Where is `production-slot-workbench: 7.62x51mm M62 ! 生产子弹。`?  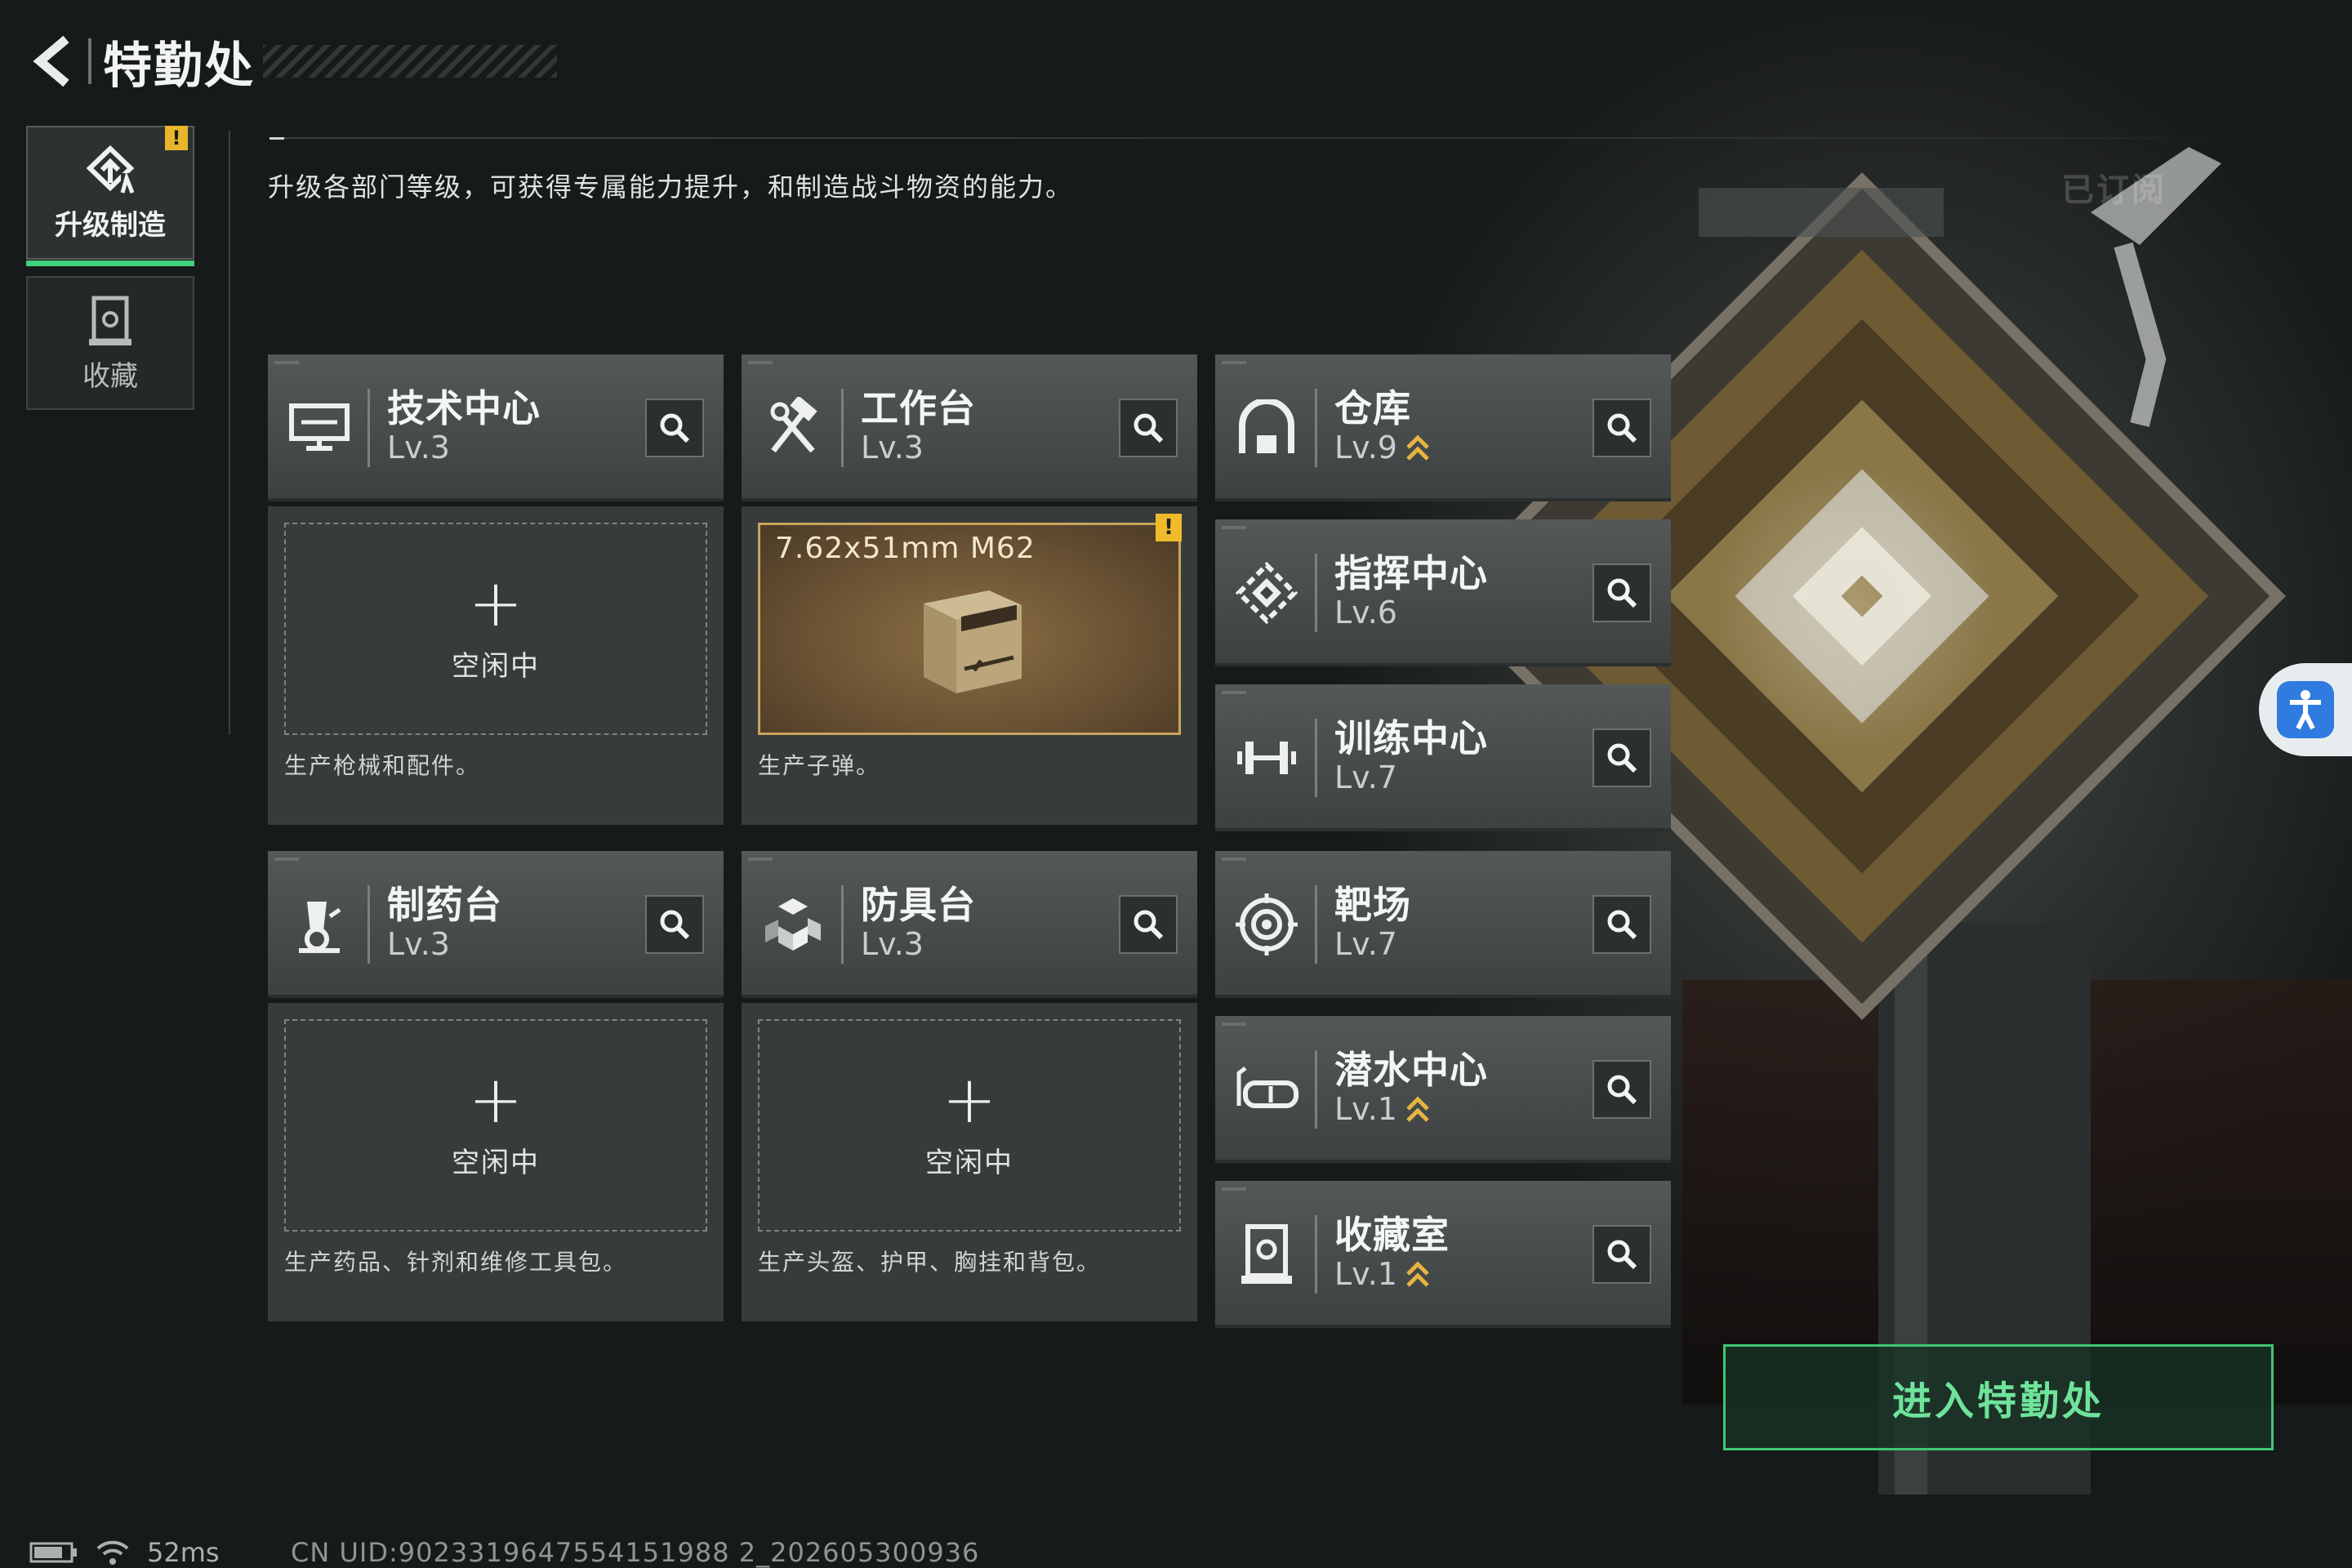 production-slot-workbench: 7.62x51mm M62 ! 生产子弹。 is located at coordinates (969, 665).